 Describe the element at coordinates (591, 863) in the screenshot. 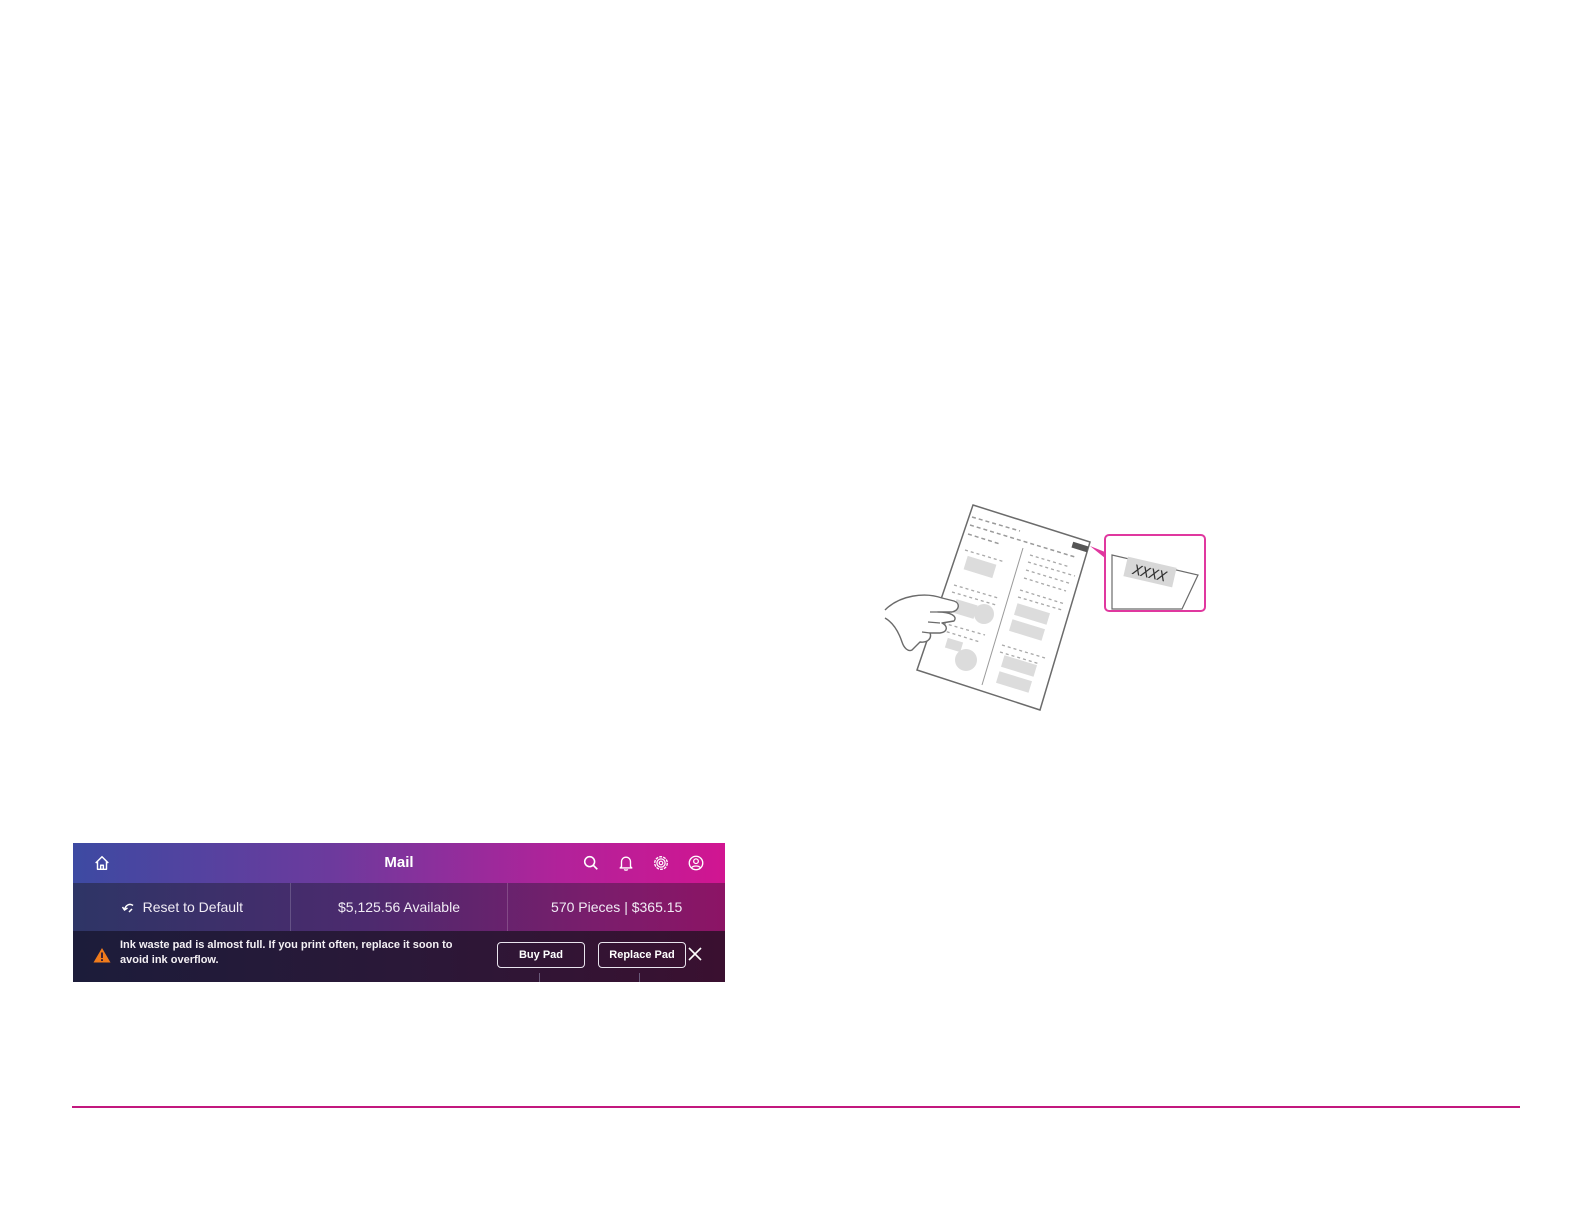

I see `search-icon` at that location.